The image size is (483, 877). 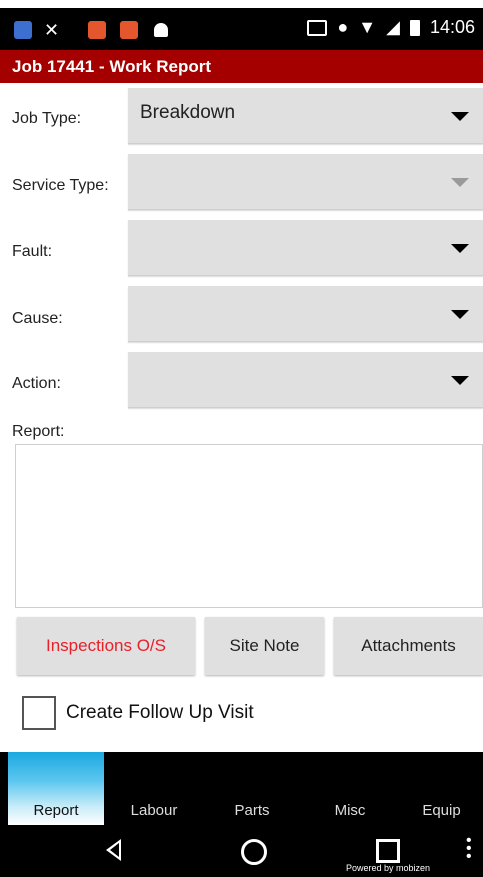 What do you see at coordinates (343, 27) in the screenshot?
I see `location-icon: ●` at bounding box center [343, 27].